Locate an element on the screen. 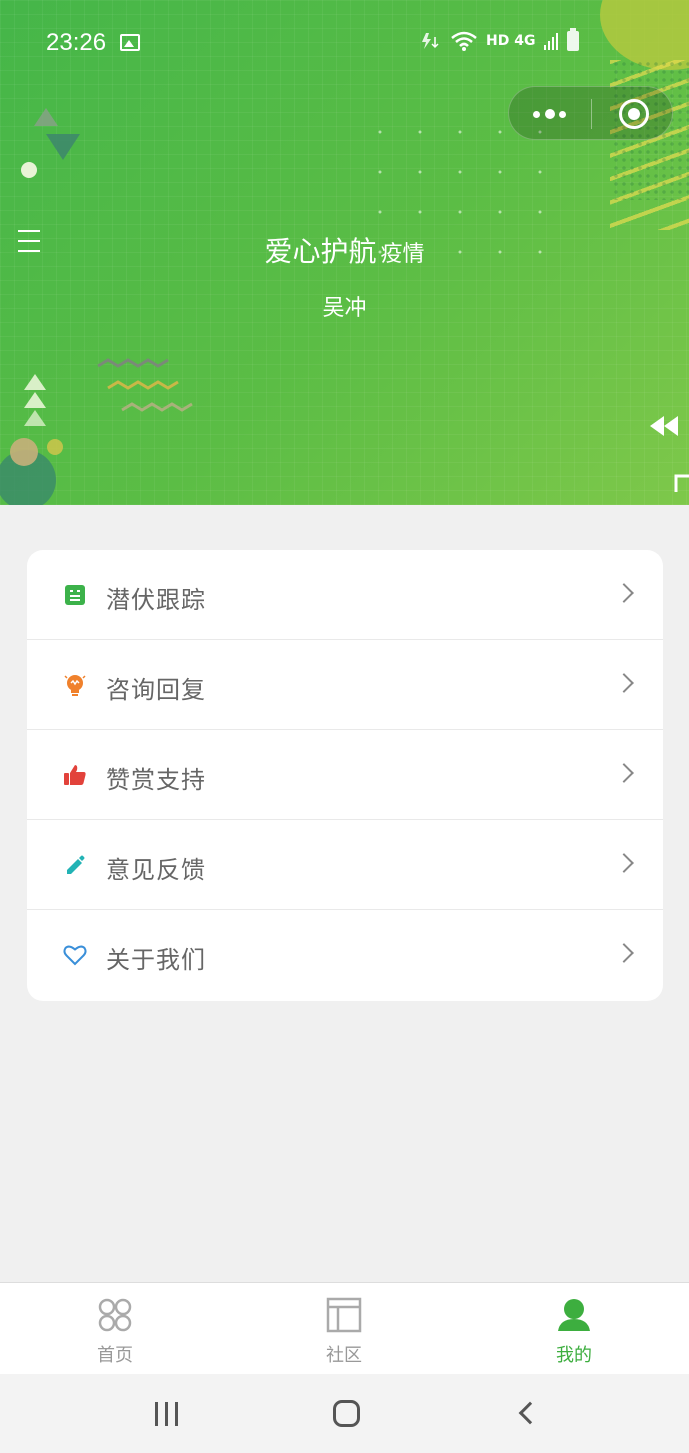  menu-item-tracking: 潜伏跟踪 is located at coordinates (345, 595).